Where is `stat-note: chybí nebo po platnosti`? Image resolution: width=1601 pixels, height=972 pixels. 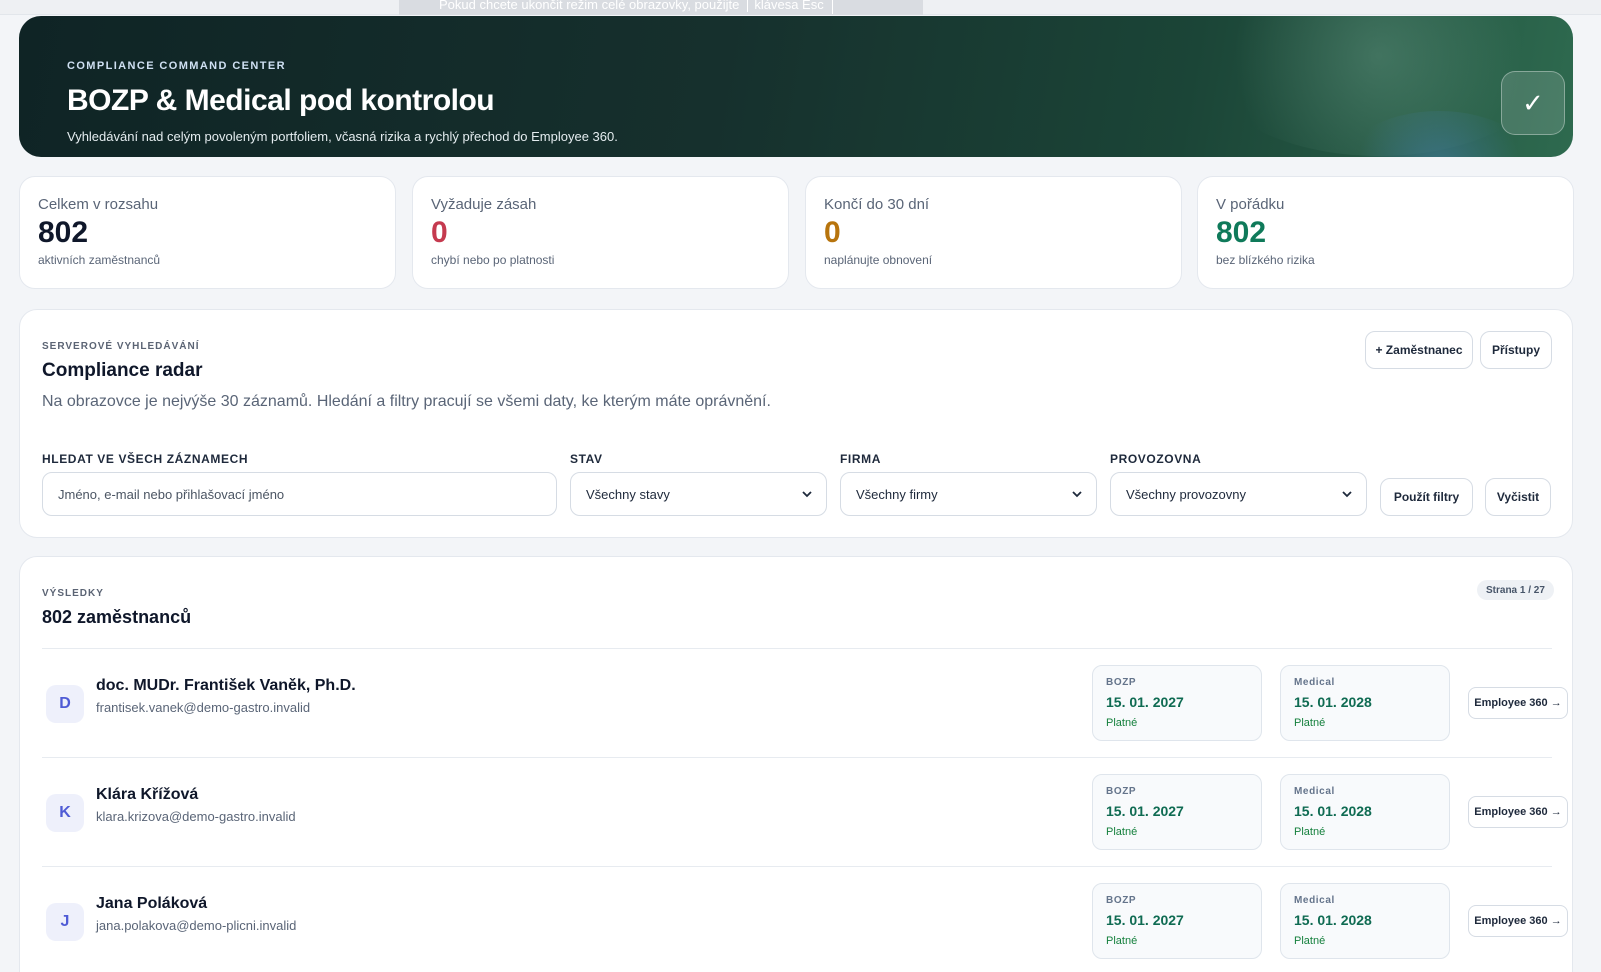 stat-note: chybí nebo po platnosti is located at coordinates (493, 260).